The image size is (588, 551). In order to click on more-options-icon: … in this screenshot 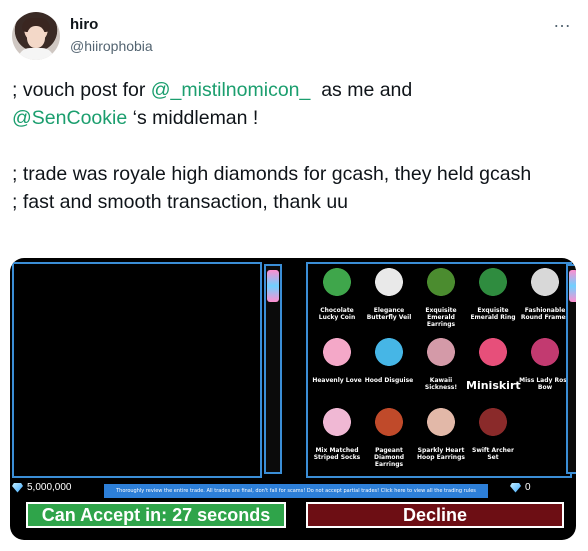, I will do `click(562, 21)`.